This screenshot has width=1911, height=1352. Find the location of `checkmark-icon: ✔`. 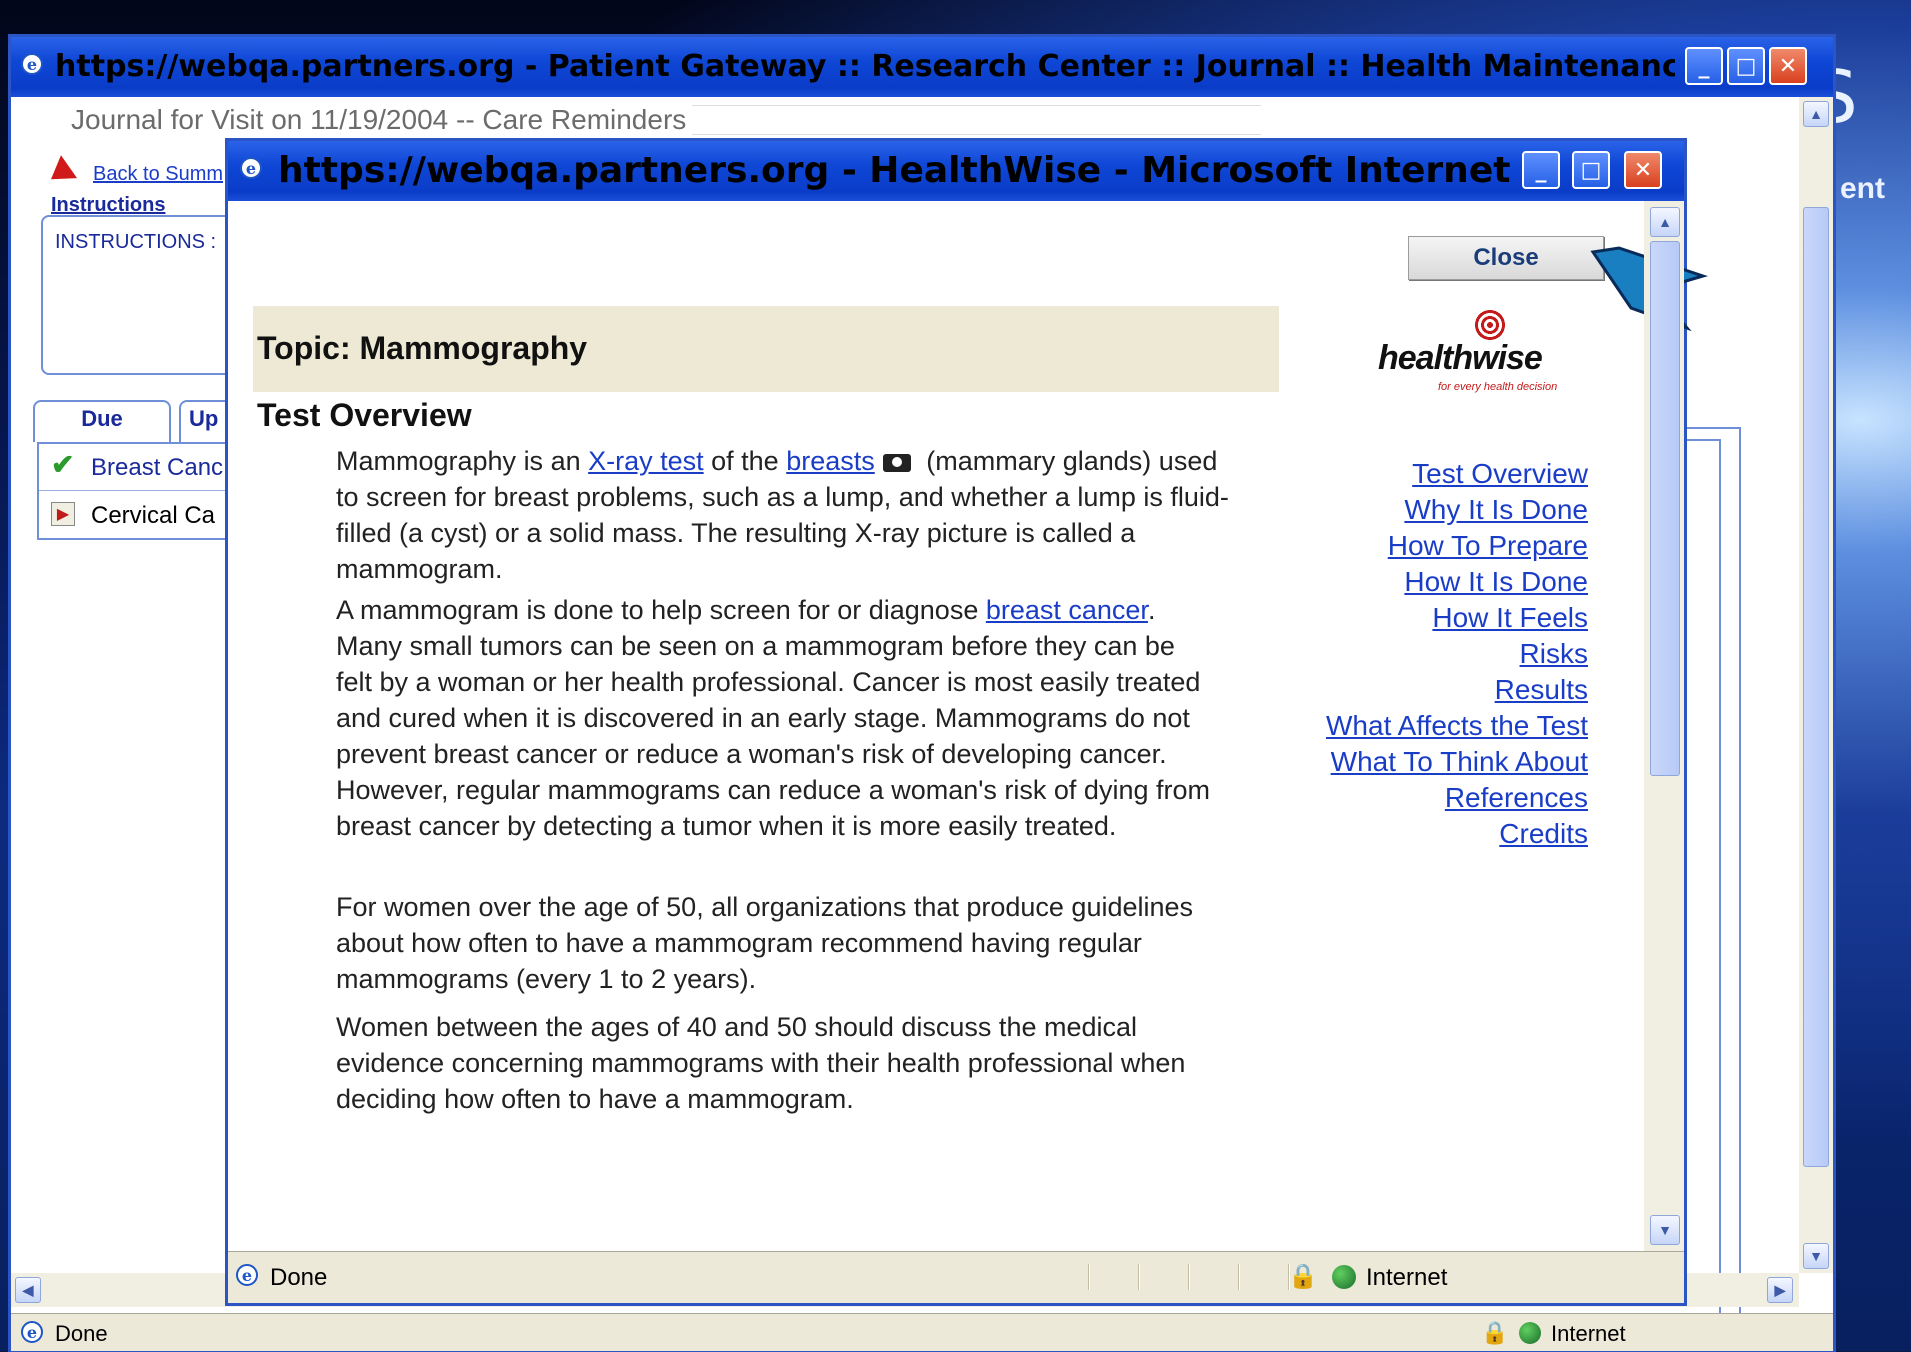

checkmark-icon: ✔ is located at coordinates (63, 464).